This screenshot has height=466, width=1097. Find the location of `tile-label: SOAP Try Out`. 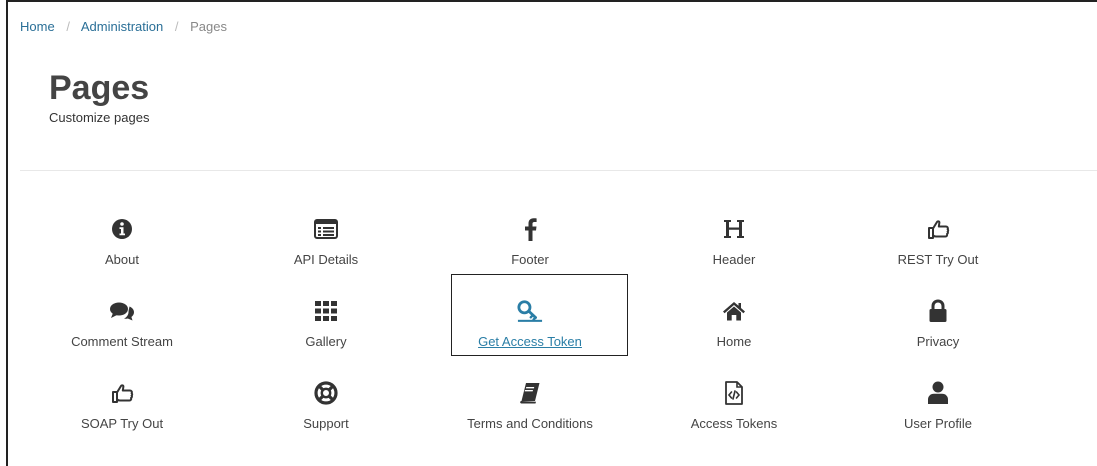

tile-label: SOAP Try Out is located at coordinates (122, 423).